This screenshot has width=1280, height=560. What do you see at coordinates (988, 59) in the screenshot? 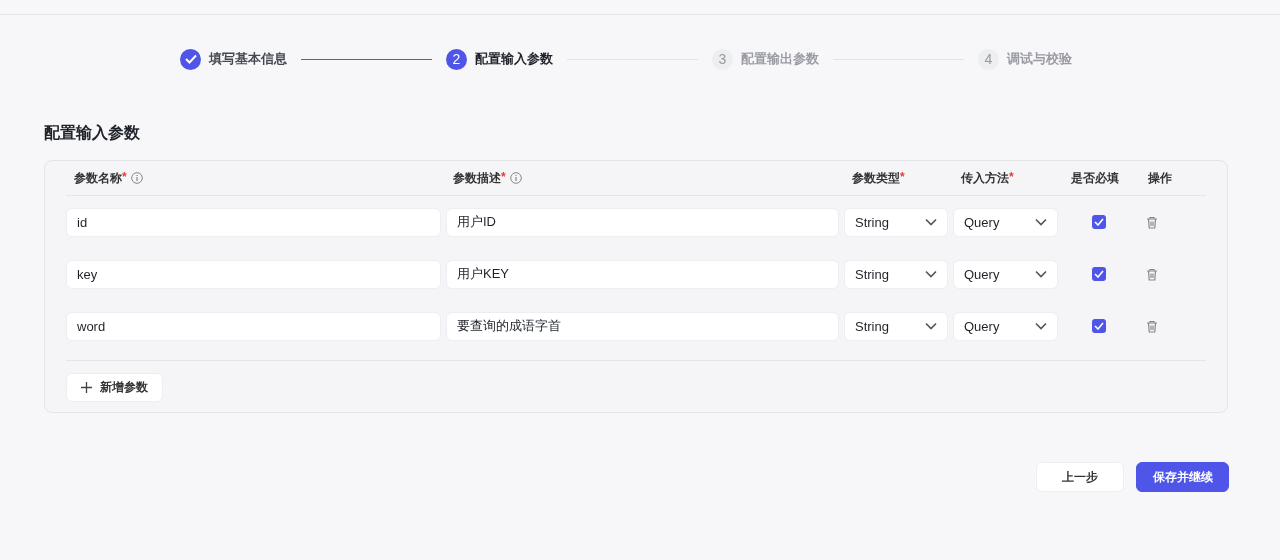
I see `step-number: 4` at bounding box center [988, 59].